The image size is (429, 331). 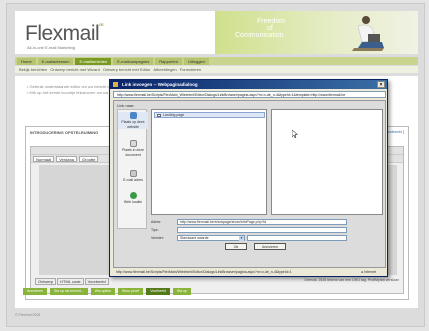 I want to click on venster-select: Standaard waarde ▼, so click(x=211, y=238).